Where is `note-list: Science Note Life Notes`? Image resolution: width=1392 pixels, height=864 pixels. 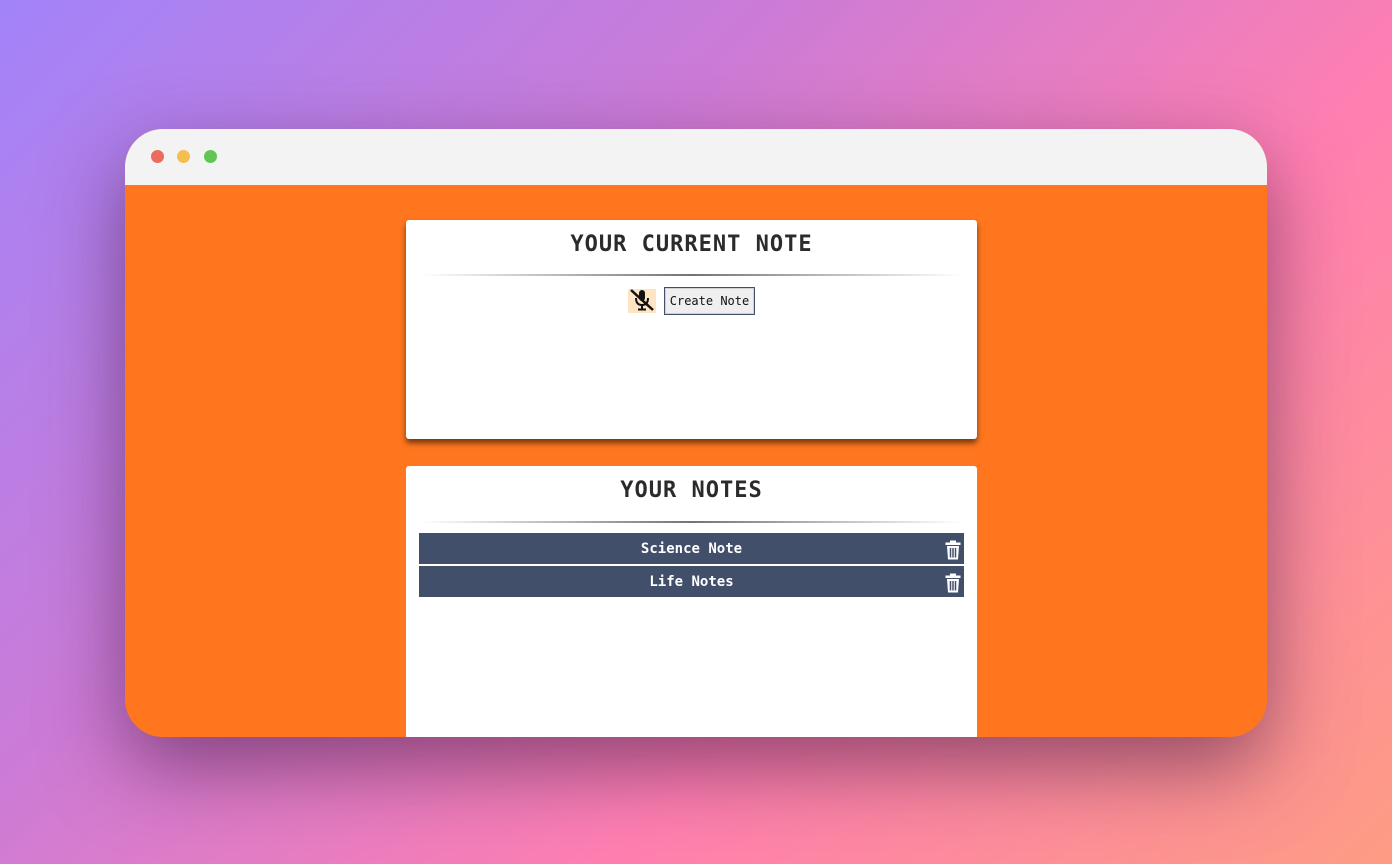 note-list: Science Note Life Notes is located at coordinates (691, 566).